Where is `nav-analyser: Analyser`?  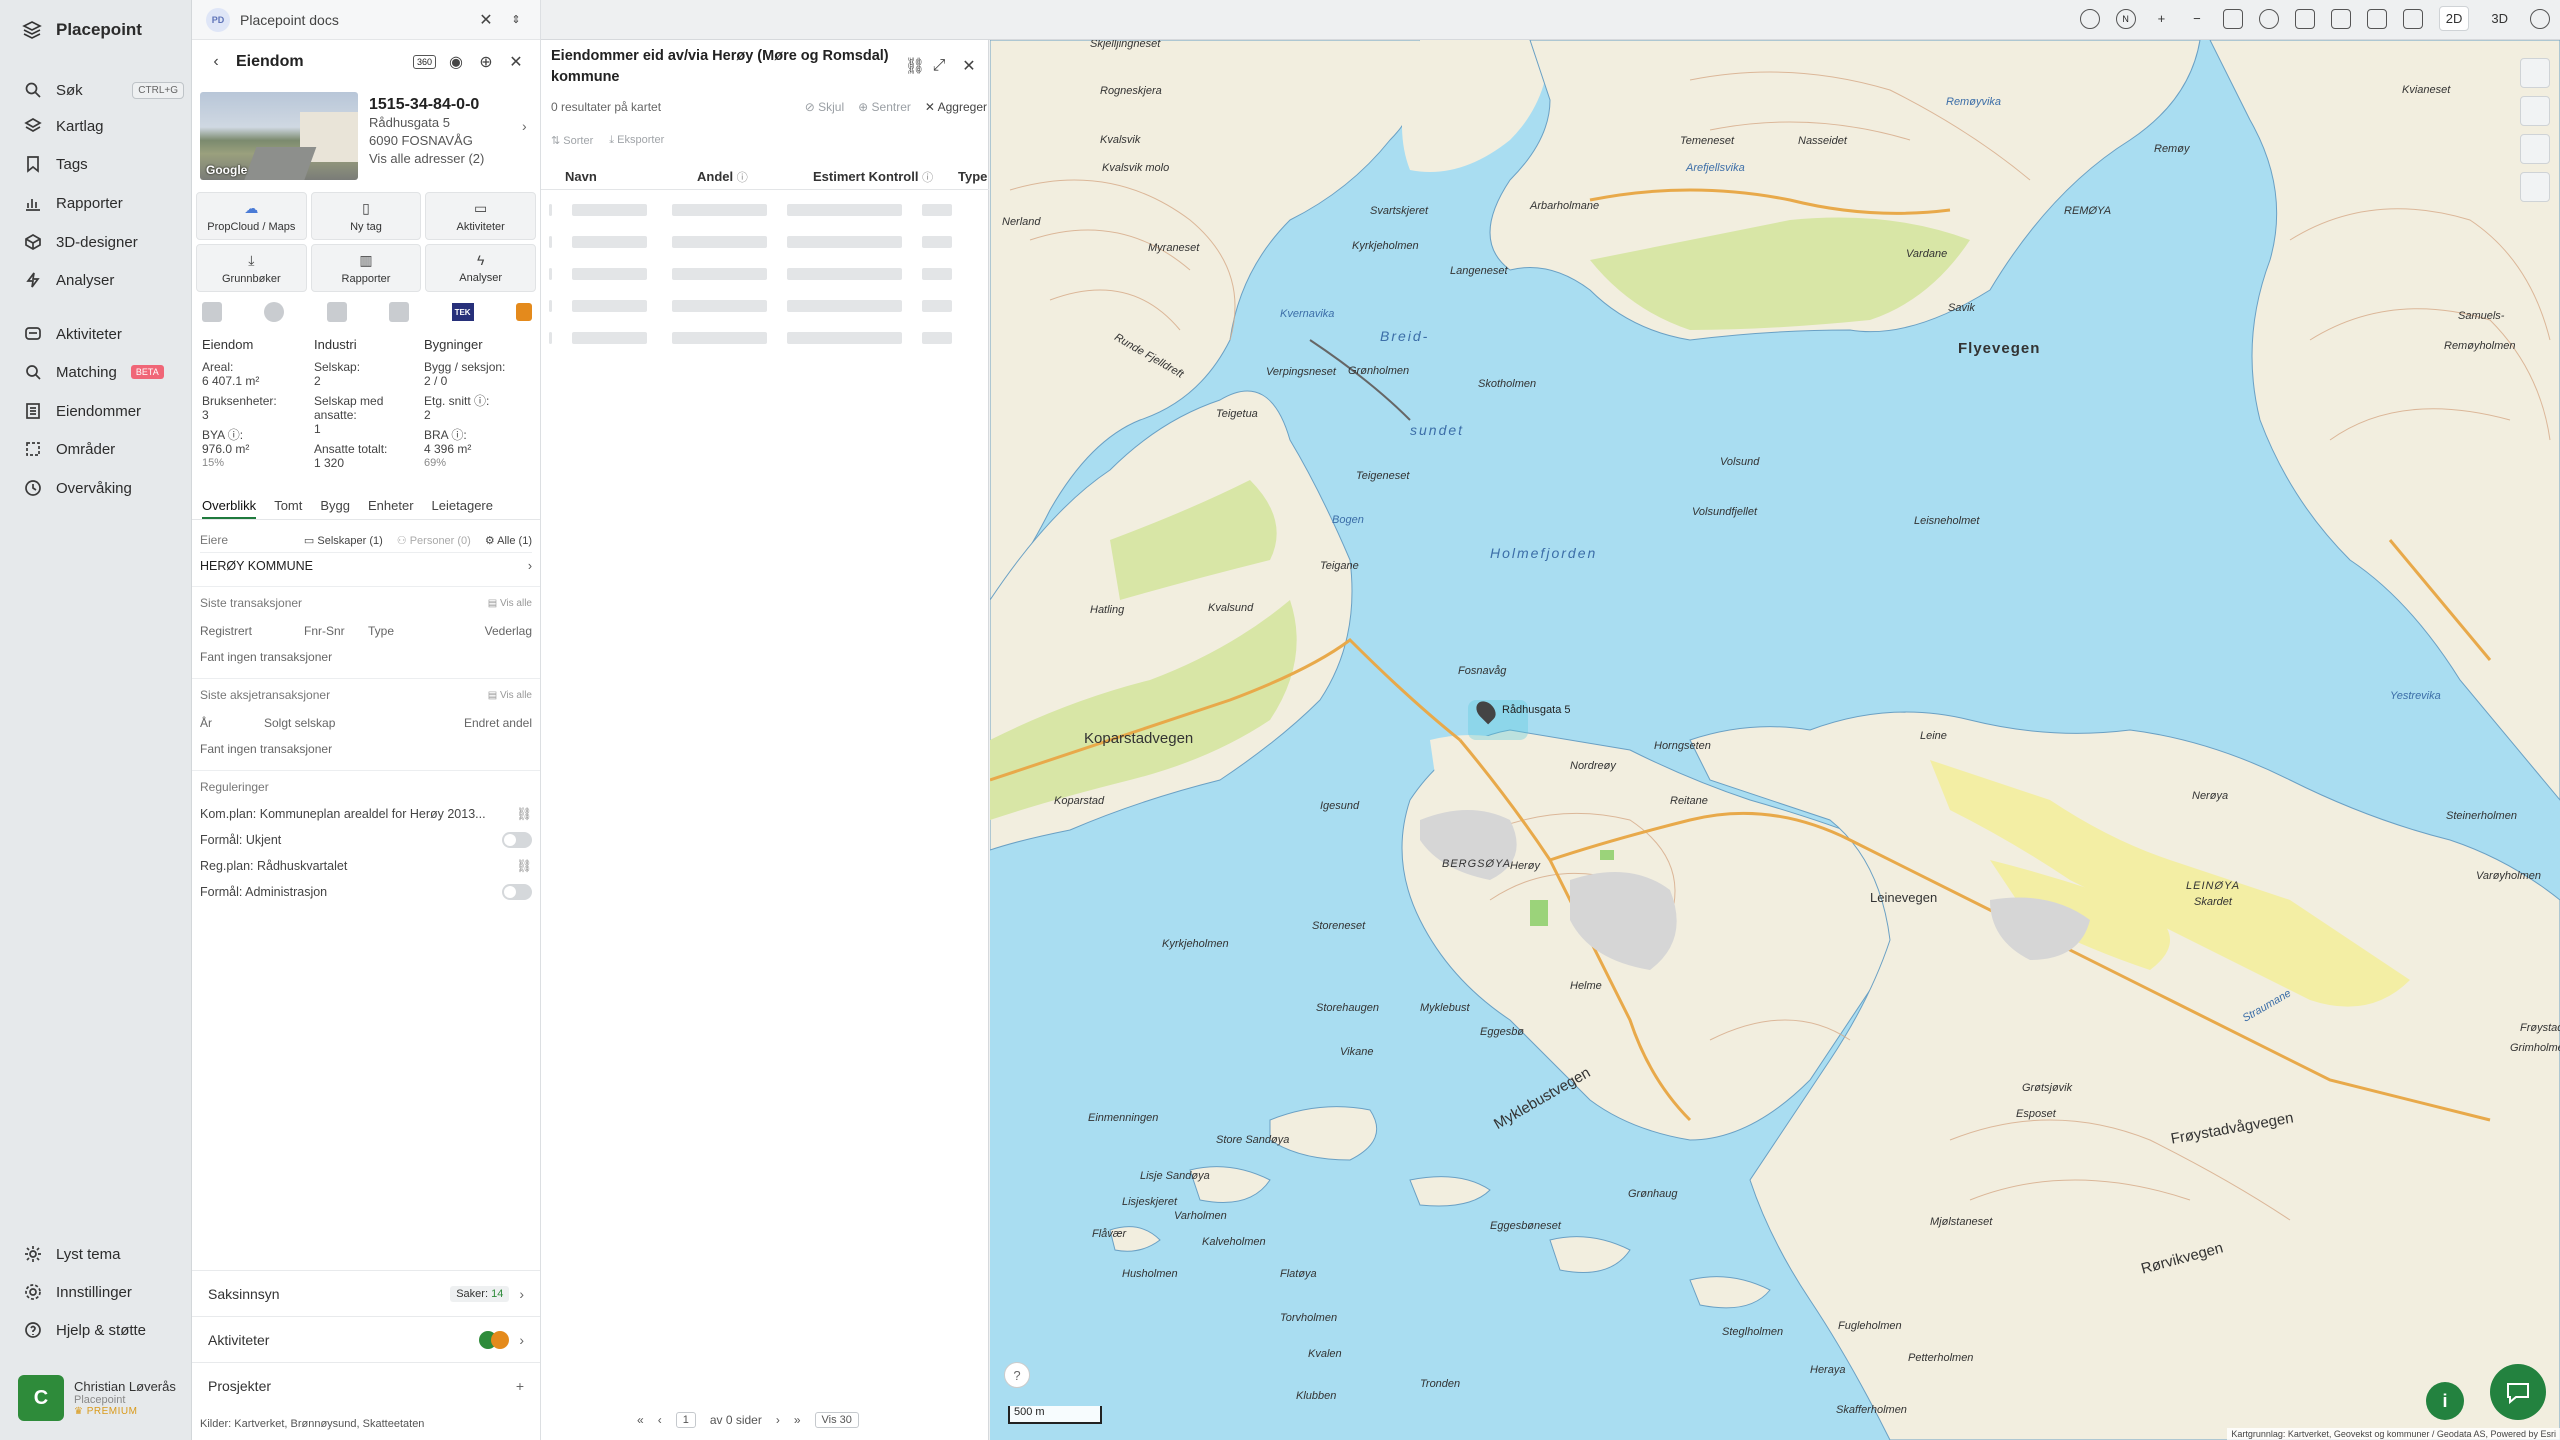
nav-analyser: Analyser is located at coordinates (104, 280).